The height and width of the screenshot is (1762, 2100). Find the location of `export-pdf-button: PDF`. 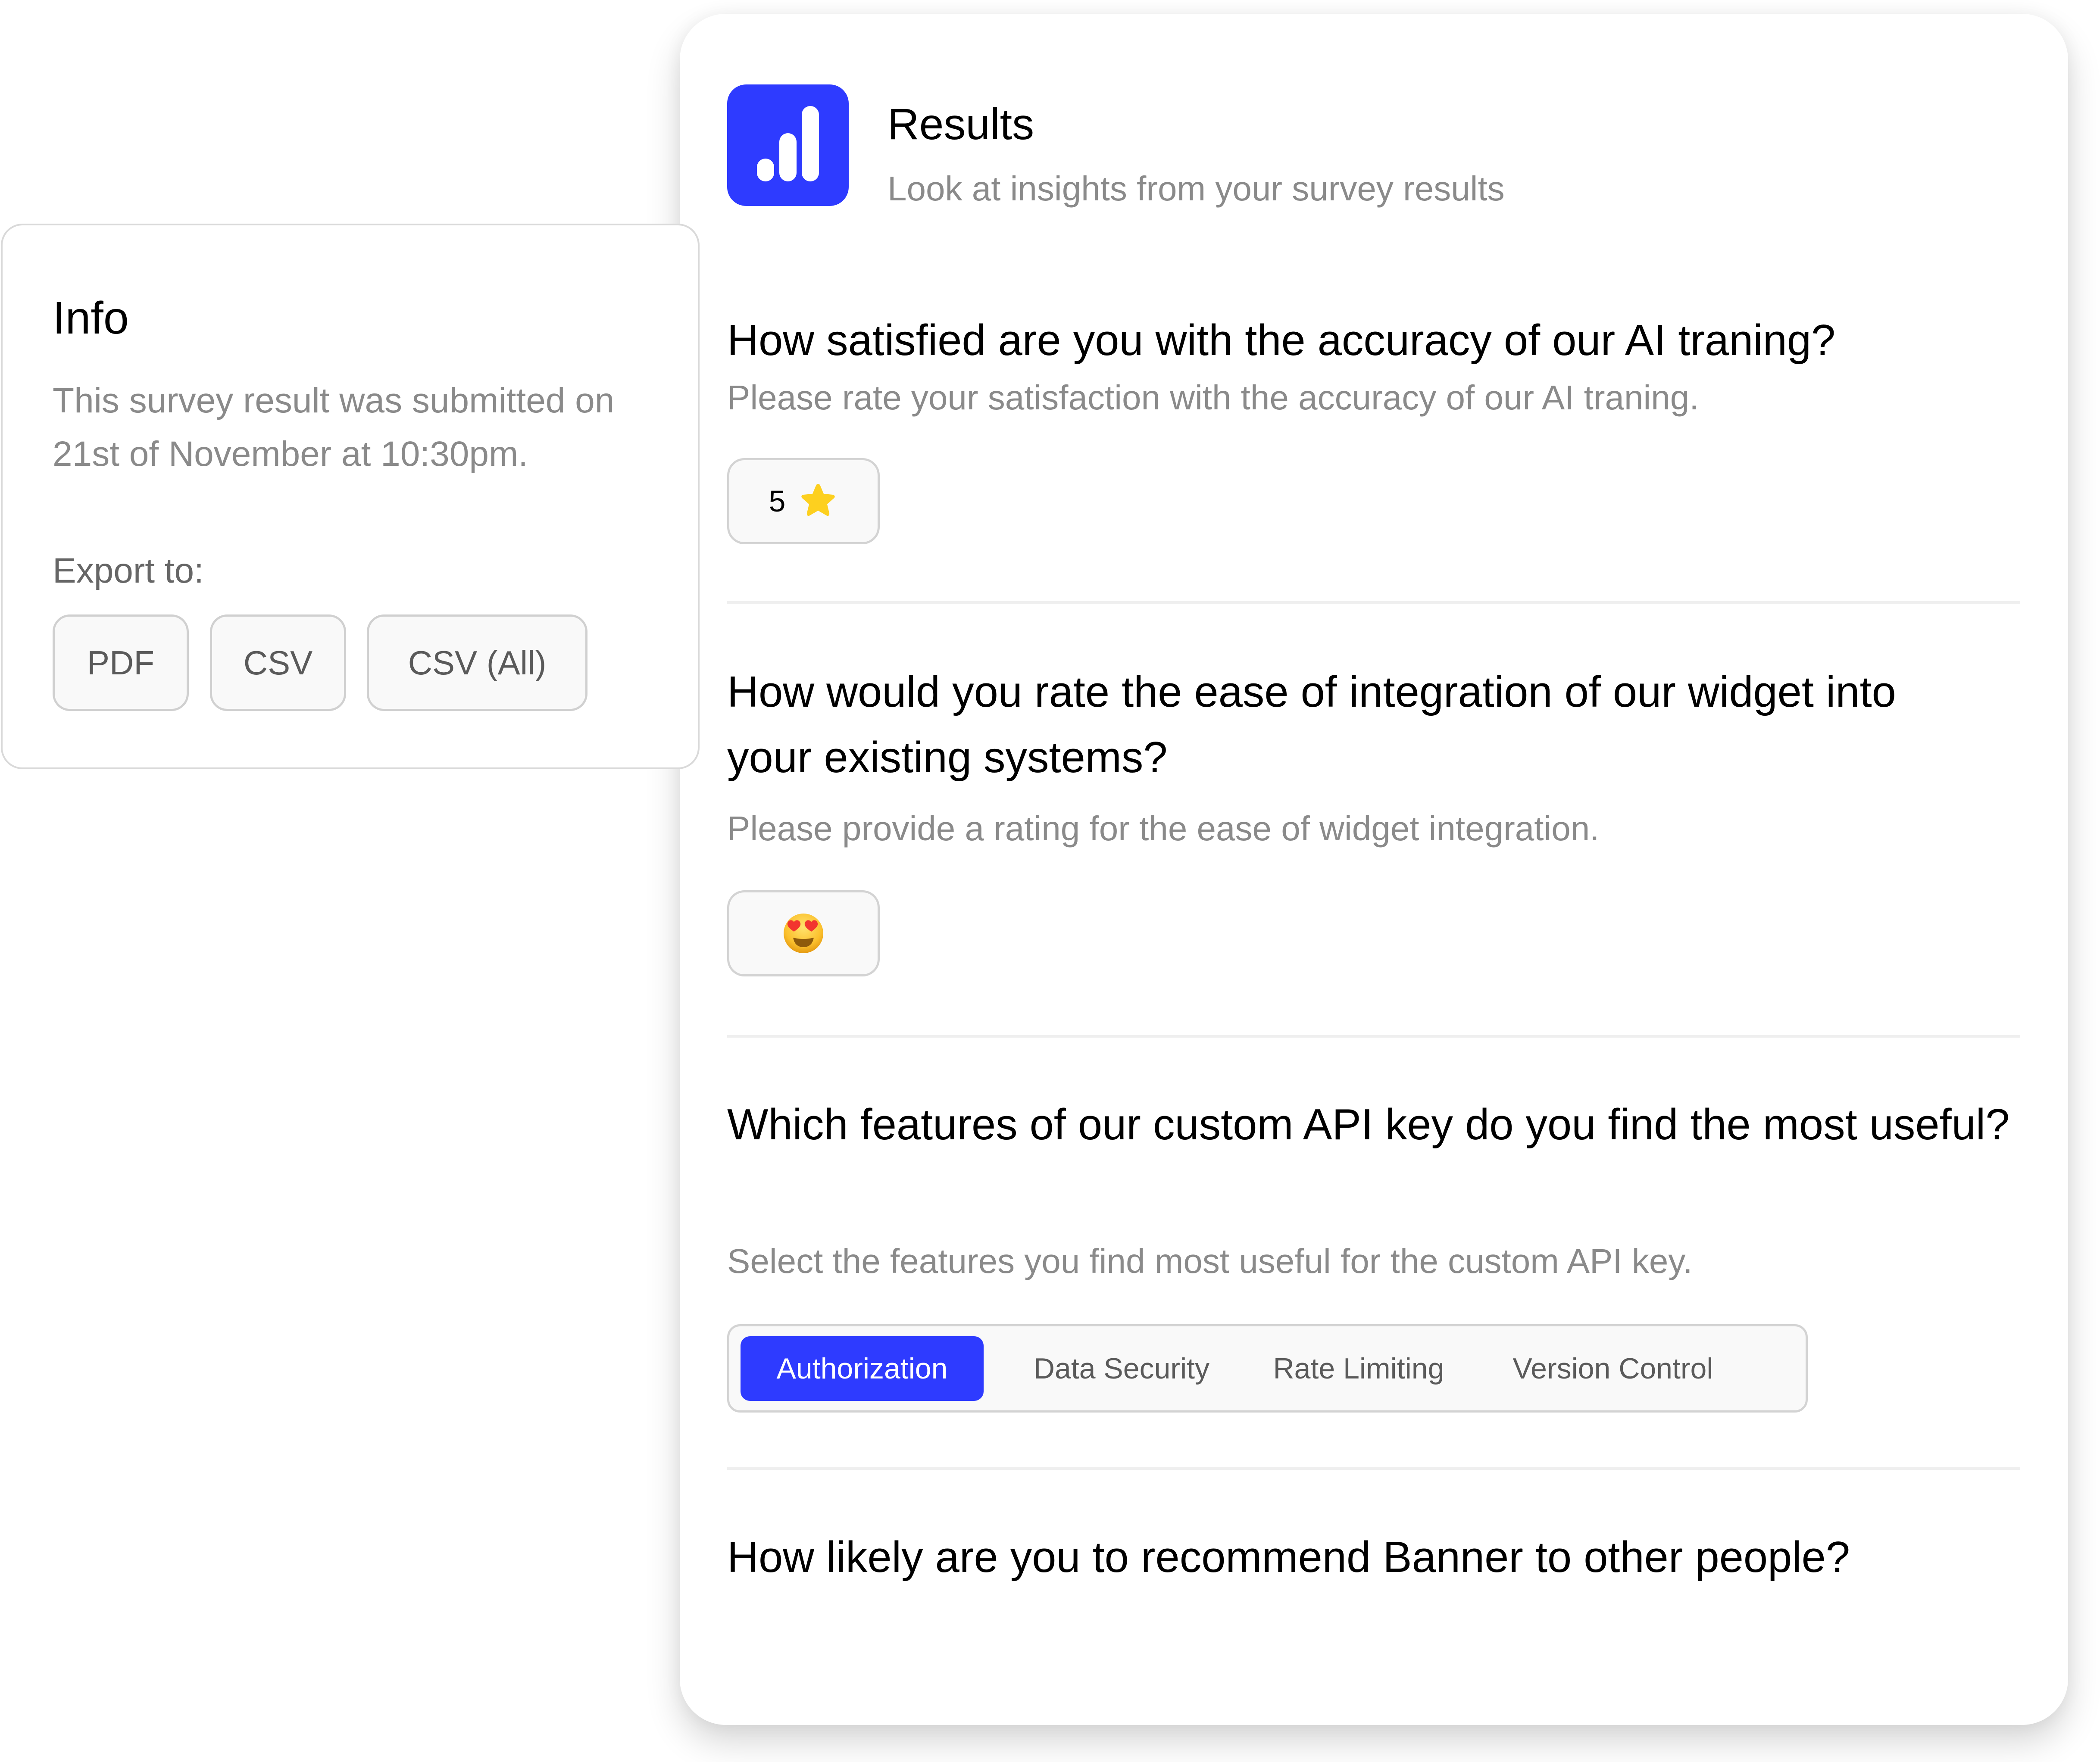

export-pdf-button: PDF is located at coordinates (121, 663).